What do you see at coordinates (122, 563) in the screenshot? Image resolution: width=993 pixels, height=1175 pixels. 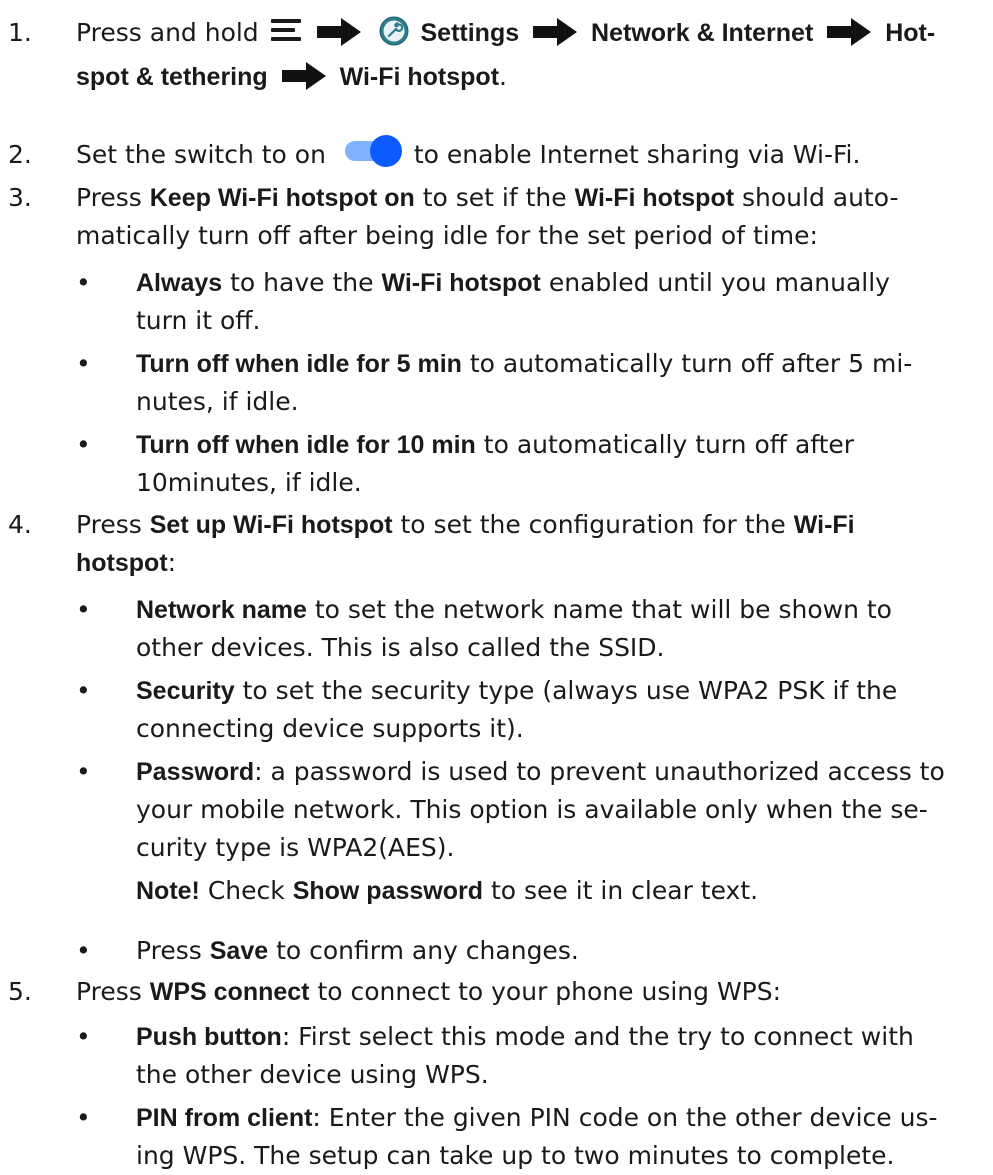 I see `wifi-hotspot-label: hotspot` at bounding box center [122, 563].